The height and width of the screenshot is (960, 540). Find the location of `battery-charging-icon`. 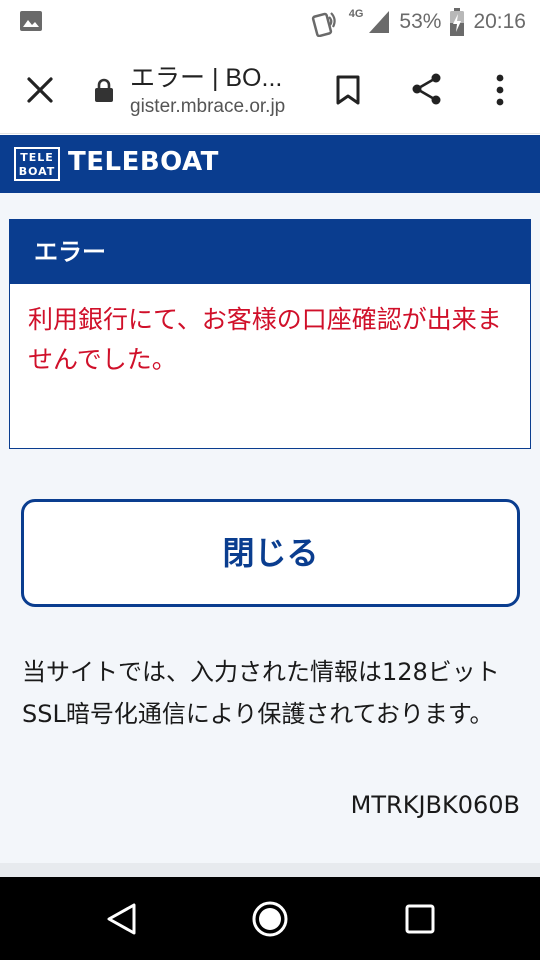

battery-charging-icon is located at coordinates (457, 22).